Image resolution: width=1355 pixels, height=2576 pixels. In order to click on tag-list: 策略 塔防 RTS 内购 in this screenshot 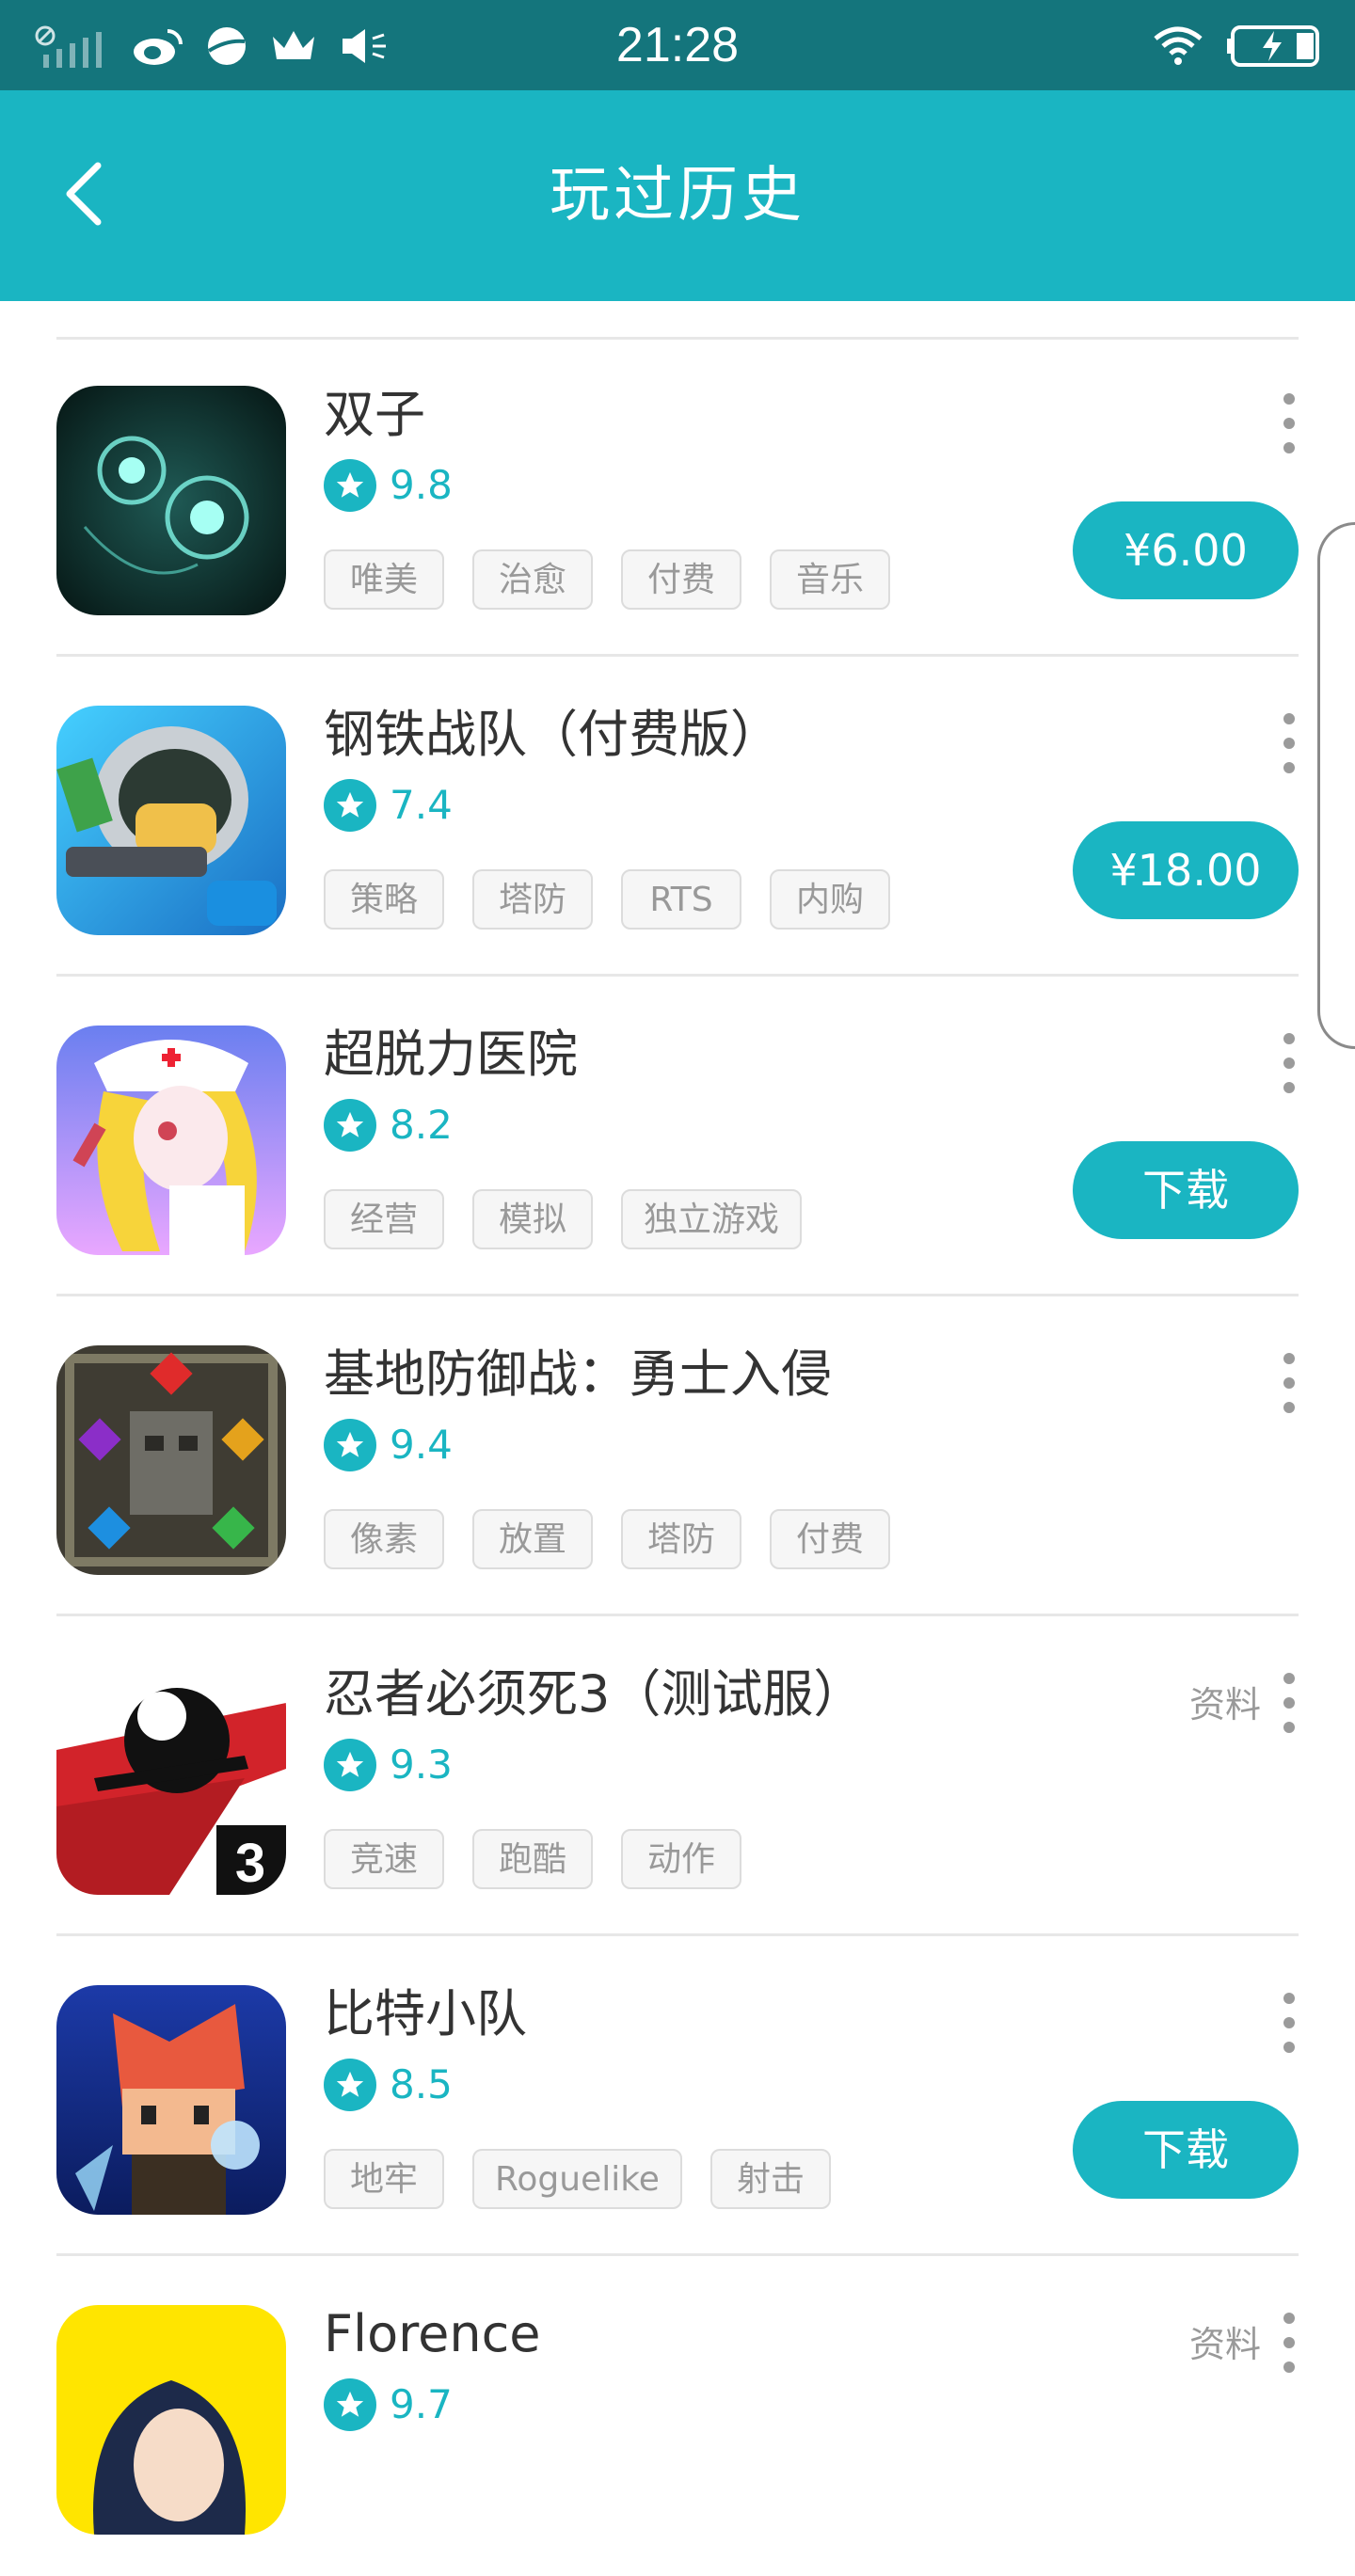, I will do `click(607, 899)`.